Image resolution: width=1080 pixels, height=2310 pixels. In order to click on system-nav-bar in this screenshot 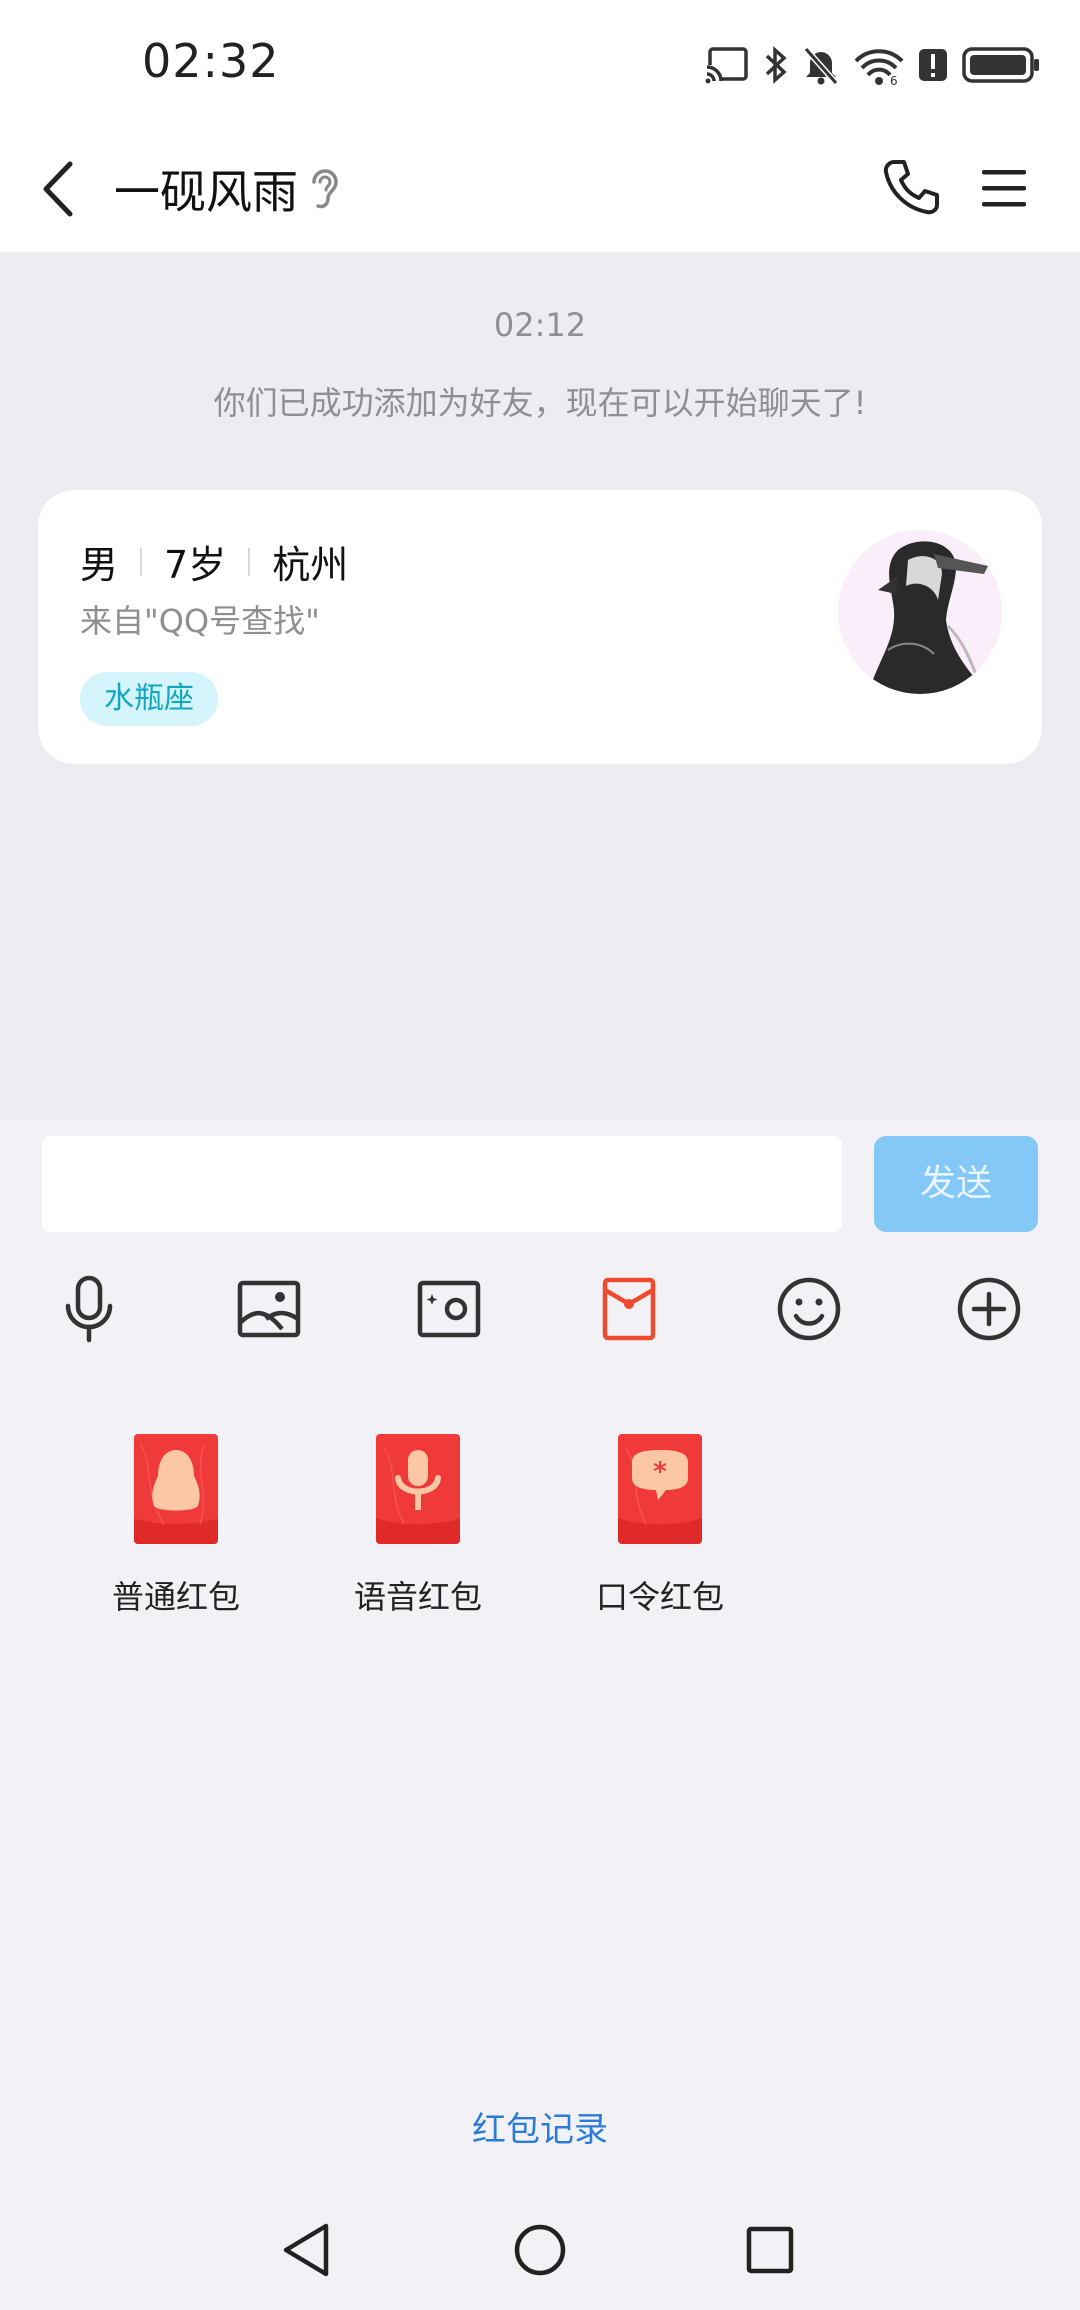, I will do `click(540, 2250)`.